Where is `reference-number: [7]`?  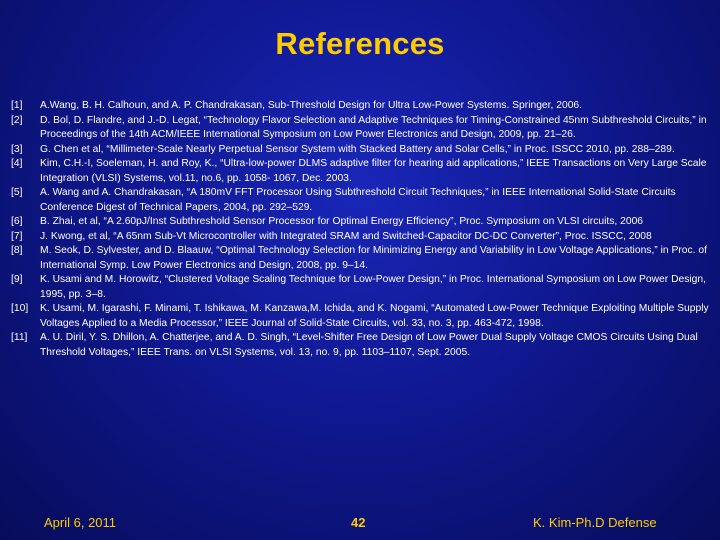 reference-number: [7] is located at coordinates (17, 236).